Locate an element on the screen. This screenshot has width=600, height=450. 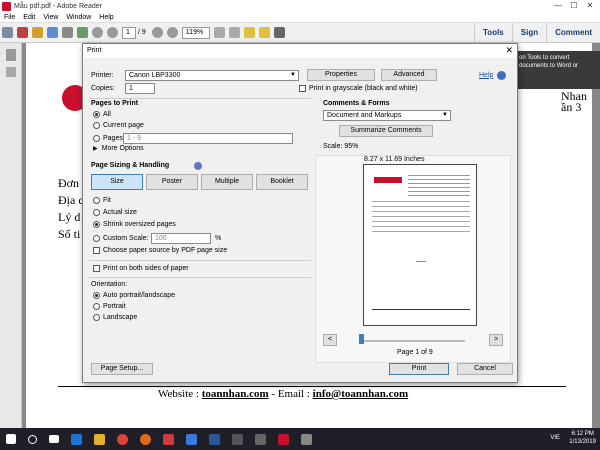
pages-to-print-title: Pages to Print is located at coordinates (115, 103).